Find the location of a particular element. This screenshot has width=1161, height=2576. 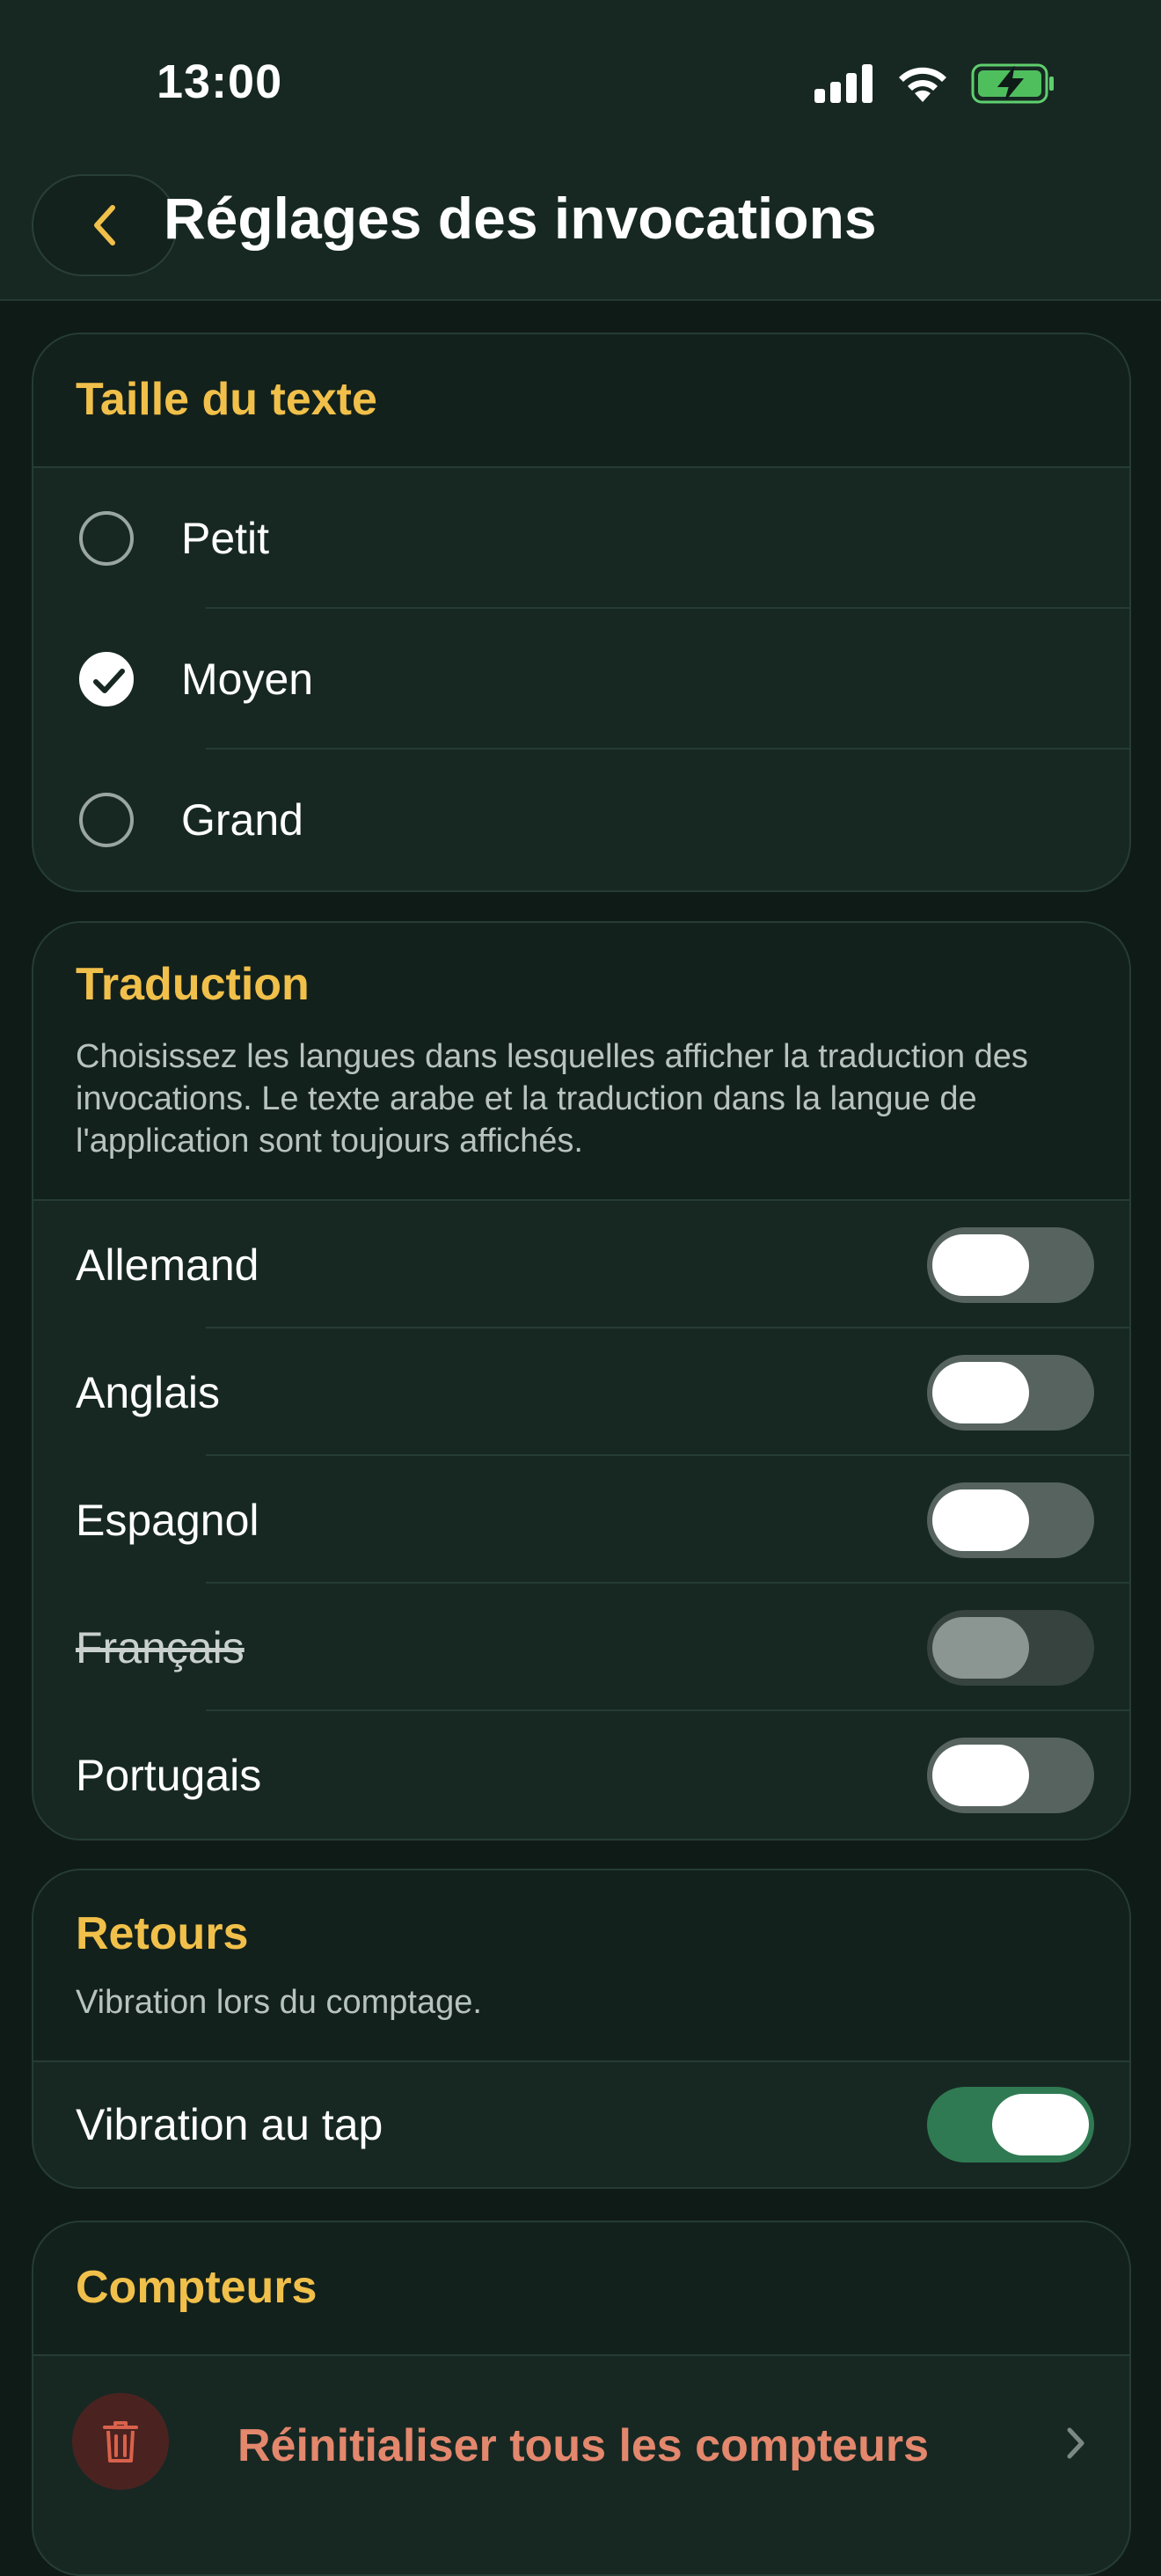

reset-counters-label: Réinitialiser tous les compteurs is located at coordinates (583, 2445).